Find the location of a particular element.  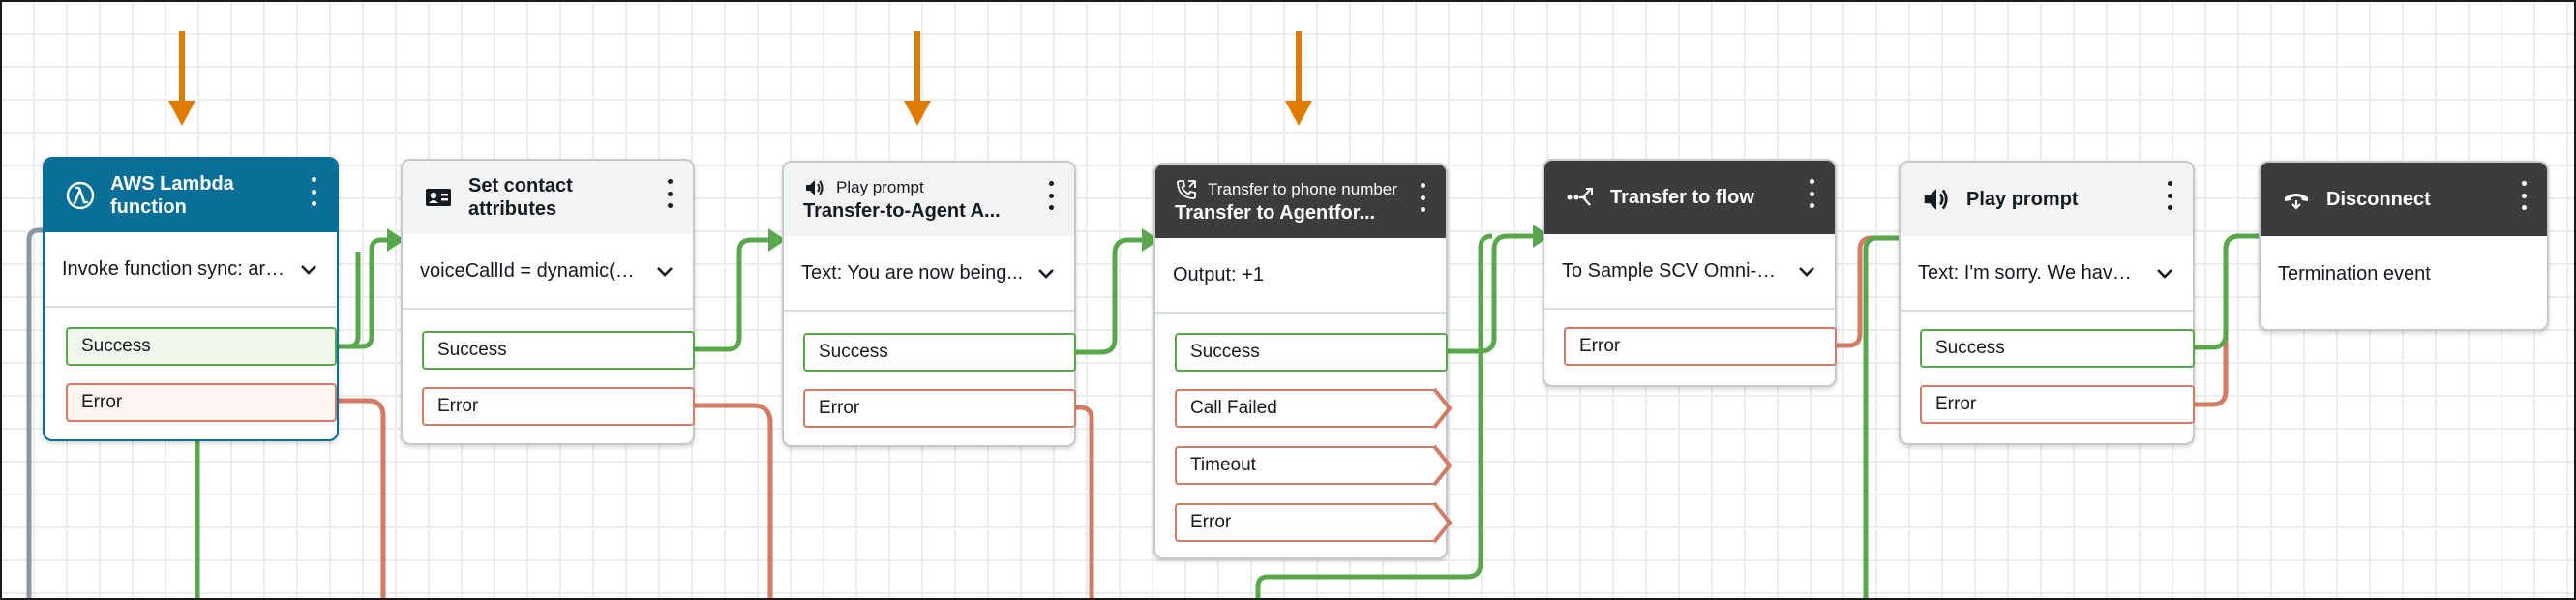

wire-b5-error is located at coordinates (1869, 292).